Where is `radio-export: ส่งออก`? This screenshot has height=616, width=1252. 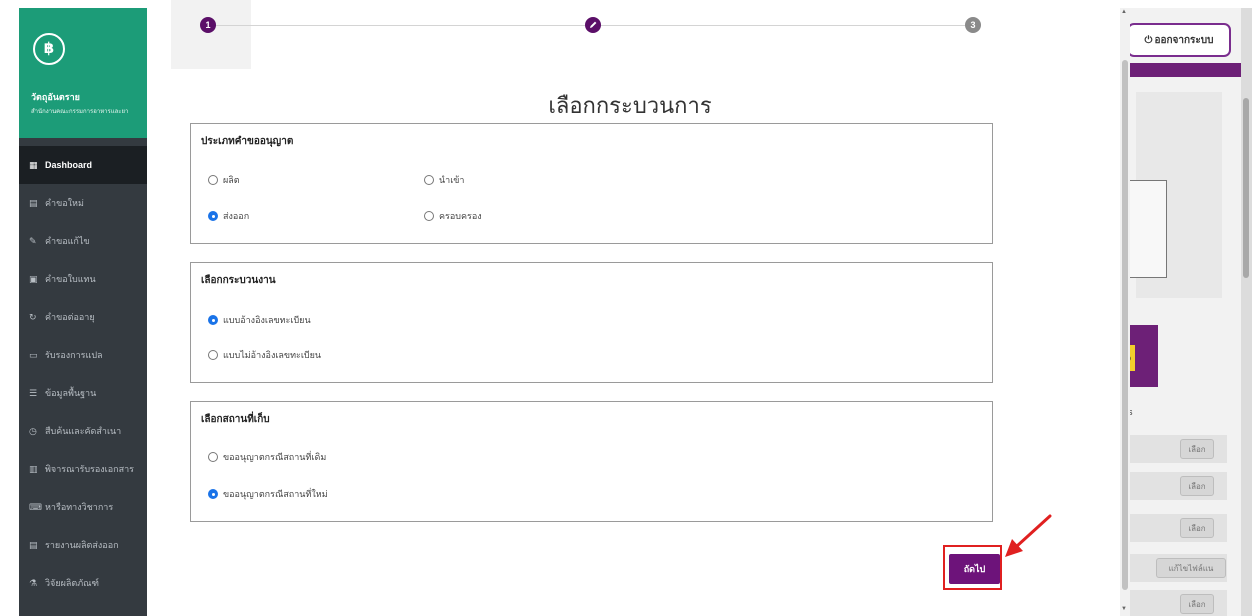 radio-export: ส่งออก is located at coordinates (228, 216).